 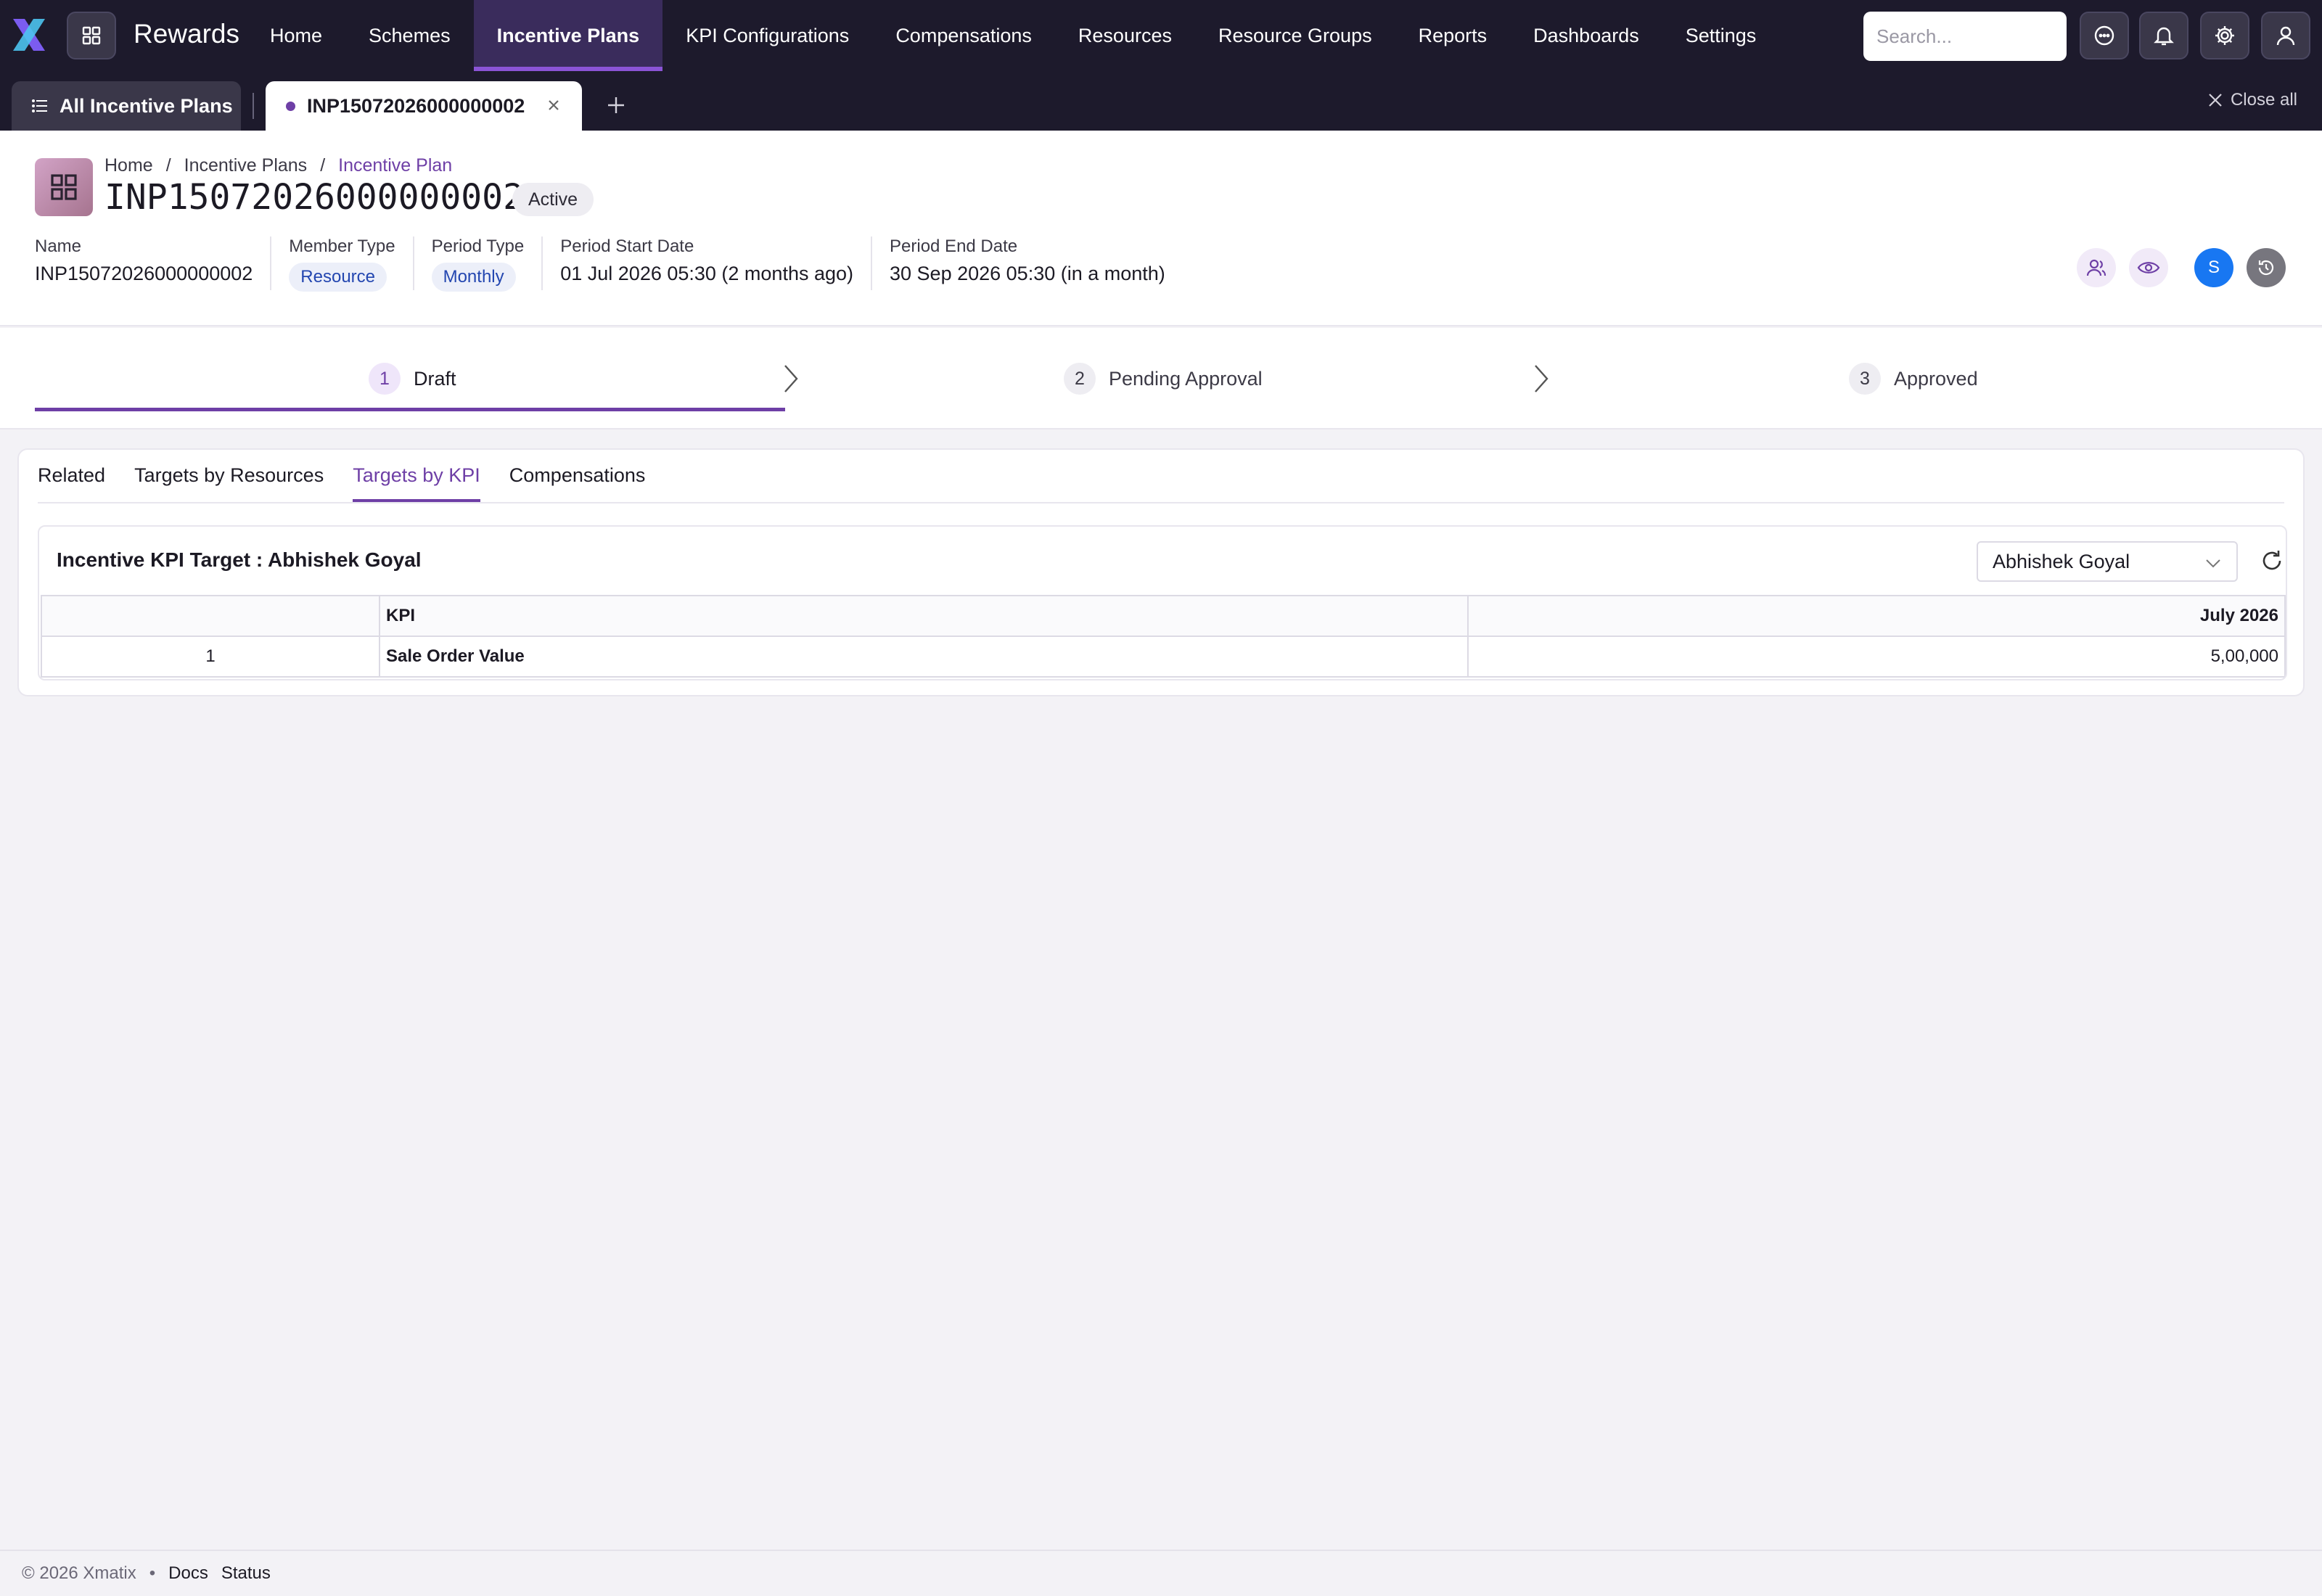 What do you see at coordinates (342, 246) in the screenshot?
I see `field-label: Member Type` at bounding box center [342, 246].